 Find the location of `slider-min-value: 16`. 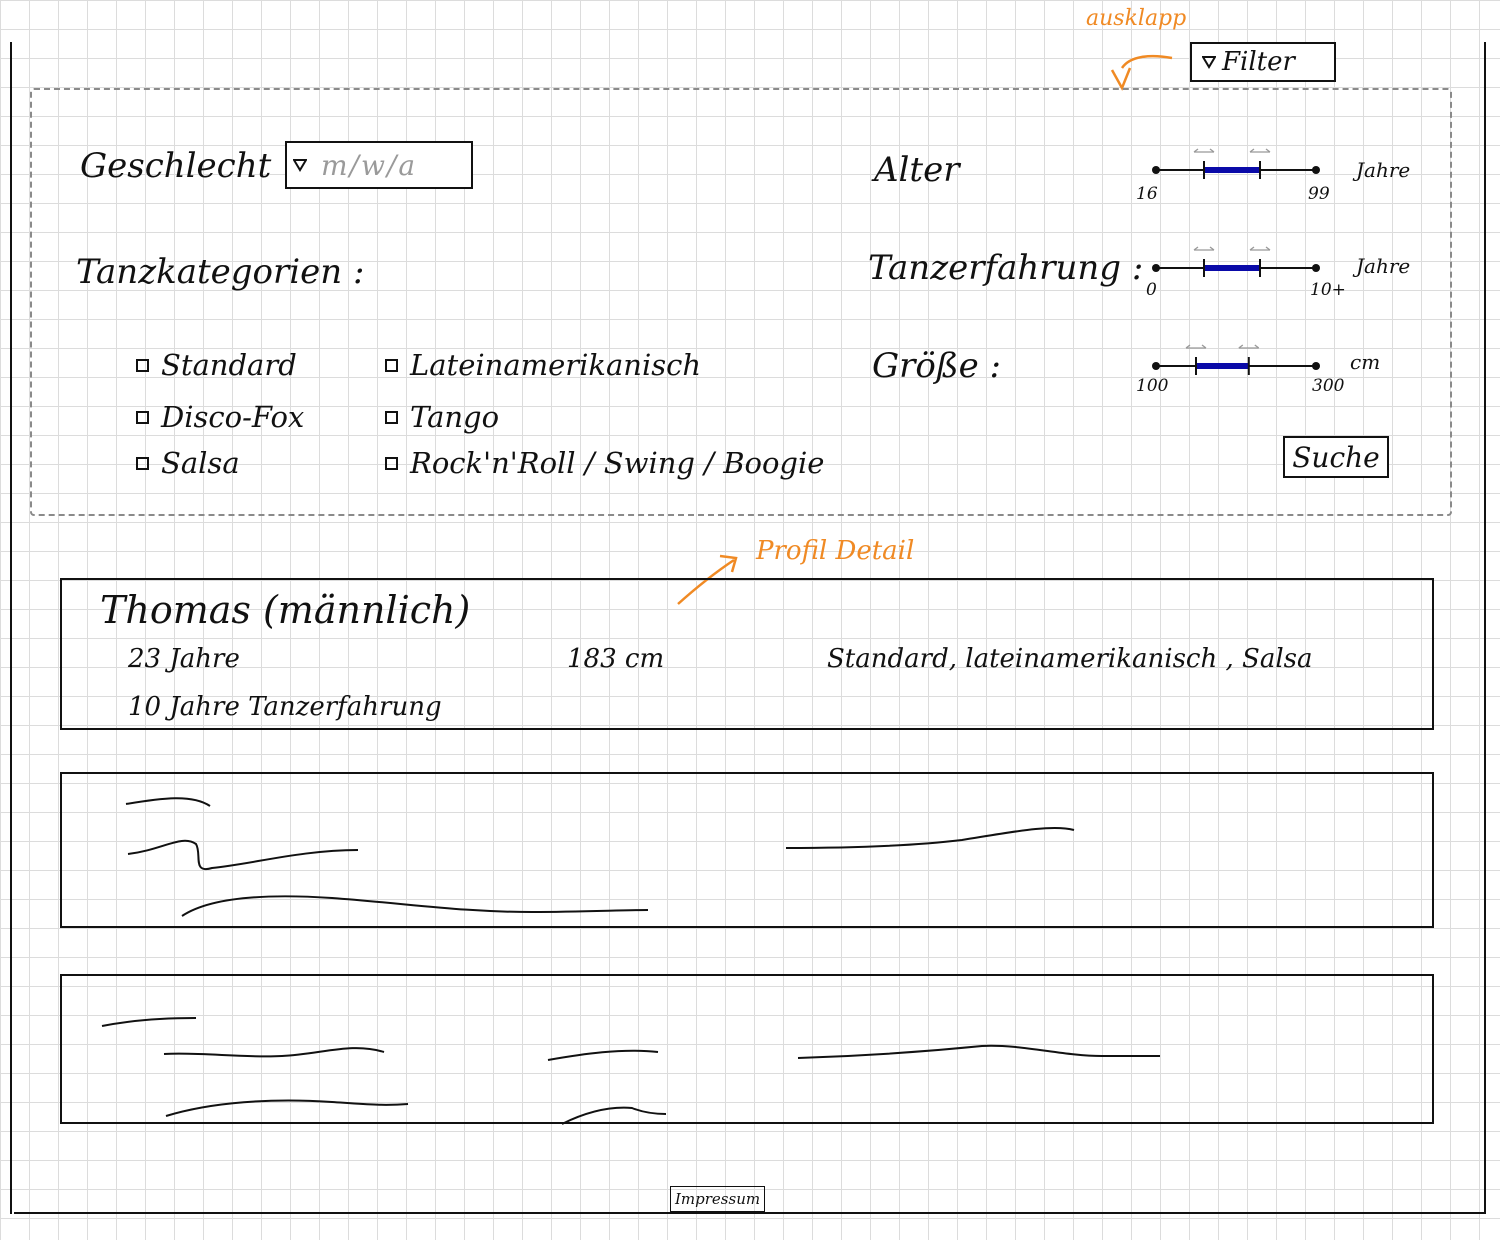

slider-min-value: 16 is located at coordinates (1147, 194).